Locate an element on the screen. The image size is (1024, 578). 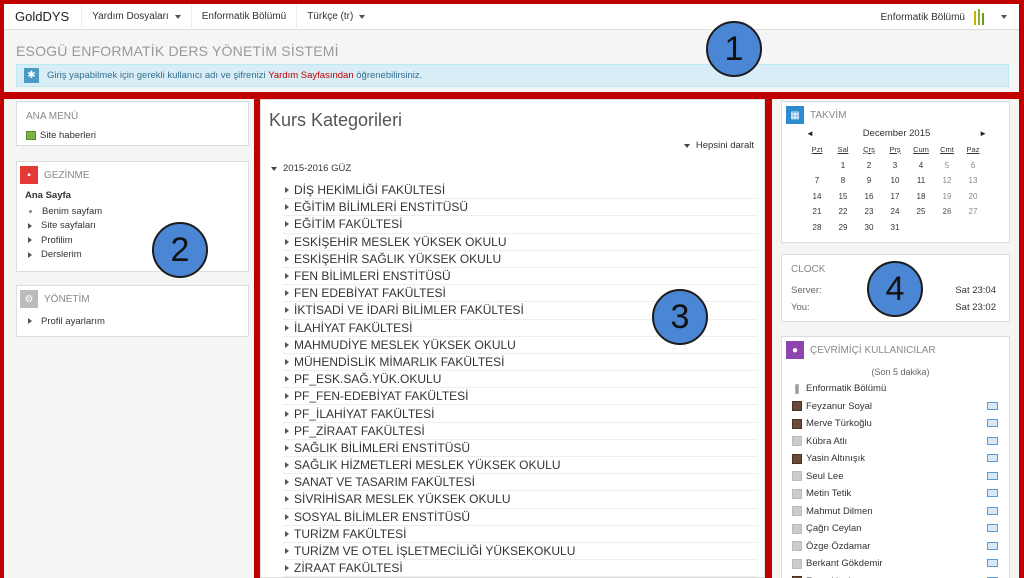
category-item: SOSYAL BİLİMLER ENSTİTÜSÜ is located at coordinates (520, 517).